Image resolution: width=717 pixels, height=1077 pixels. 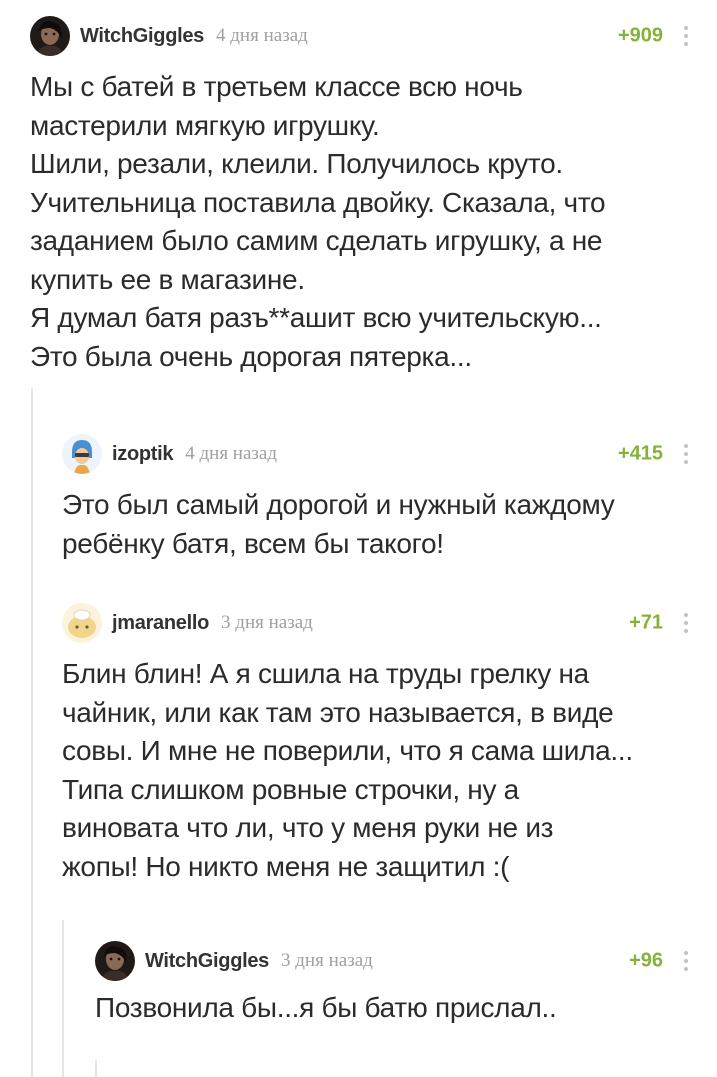 I want to click on comment-header: izoptik 4 дня назад +415, so click(x=378, y=454).